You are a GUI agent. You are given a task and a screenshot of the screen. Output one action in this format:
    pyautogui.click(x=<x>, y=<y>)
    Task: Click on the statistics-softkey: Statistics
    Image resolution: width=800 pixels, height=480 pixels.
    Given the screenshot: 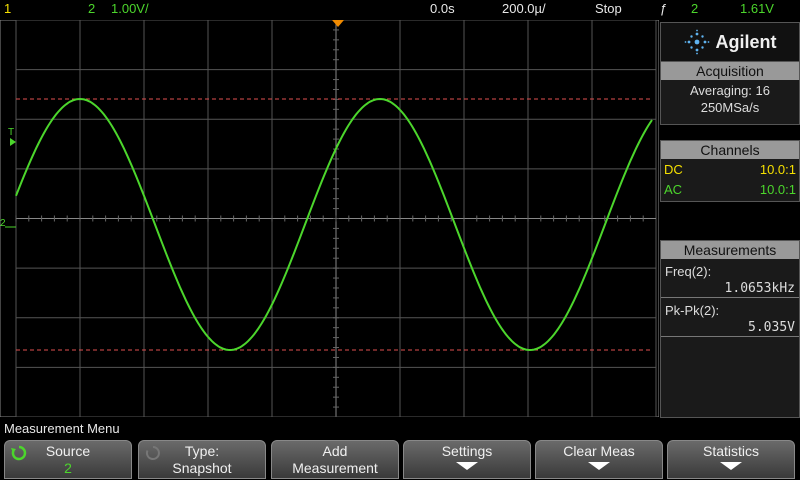 What is the action you would take?
    pyautogui.click(x=731, y=459)
    